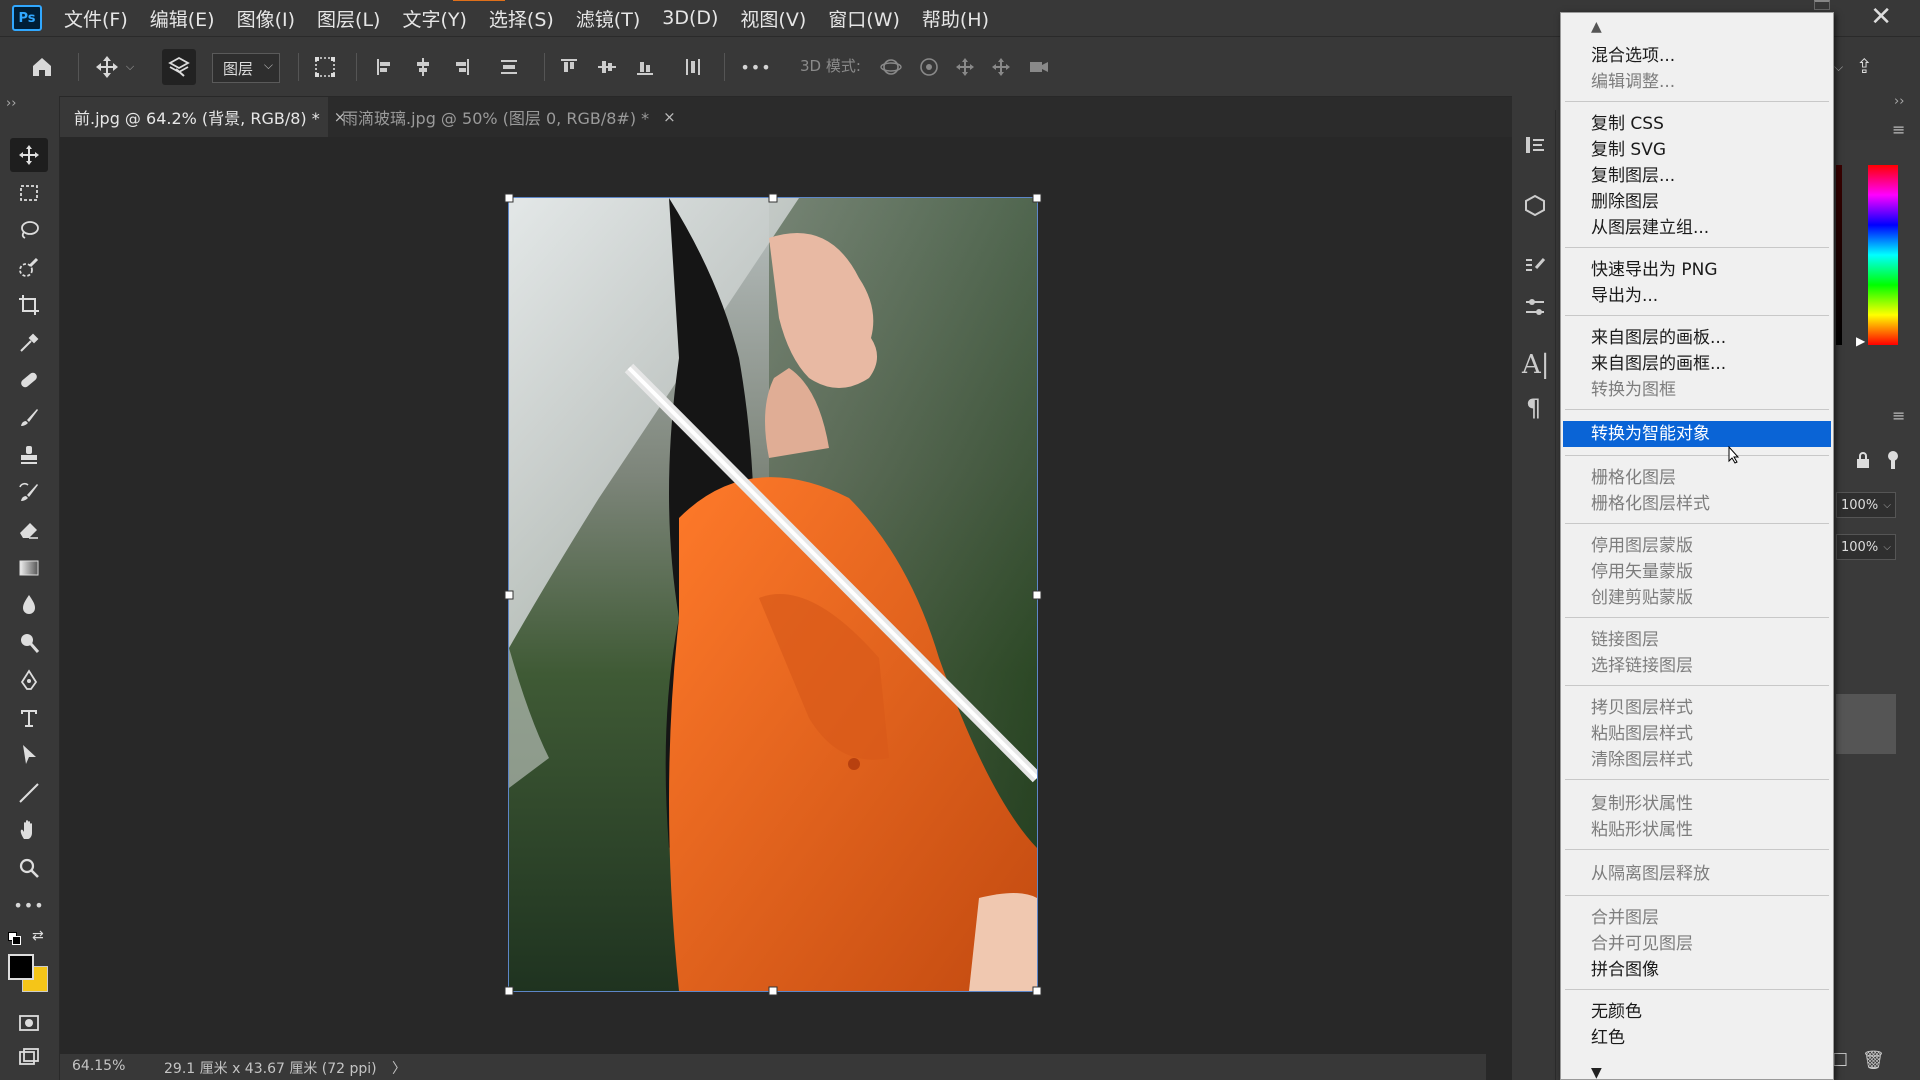  Describe the element at coordinates (1697, 202) in the screenshot. I see `menu-item-delete-layer: 删除图层` at that location.